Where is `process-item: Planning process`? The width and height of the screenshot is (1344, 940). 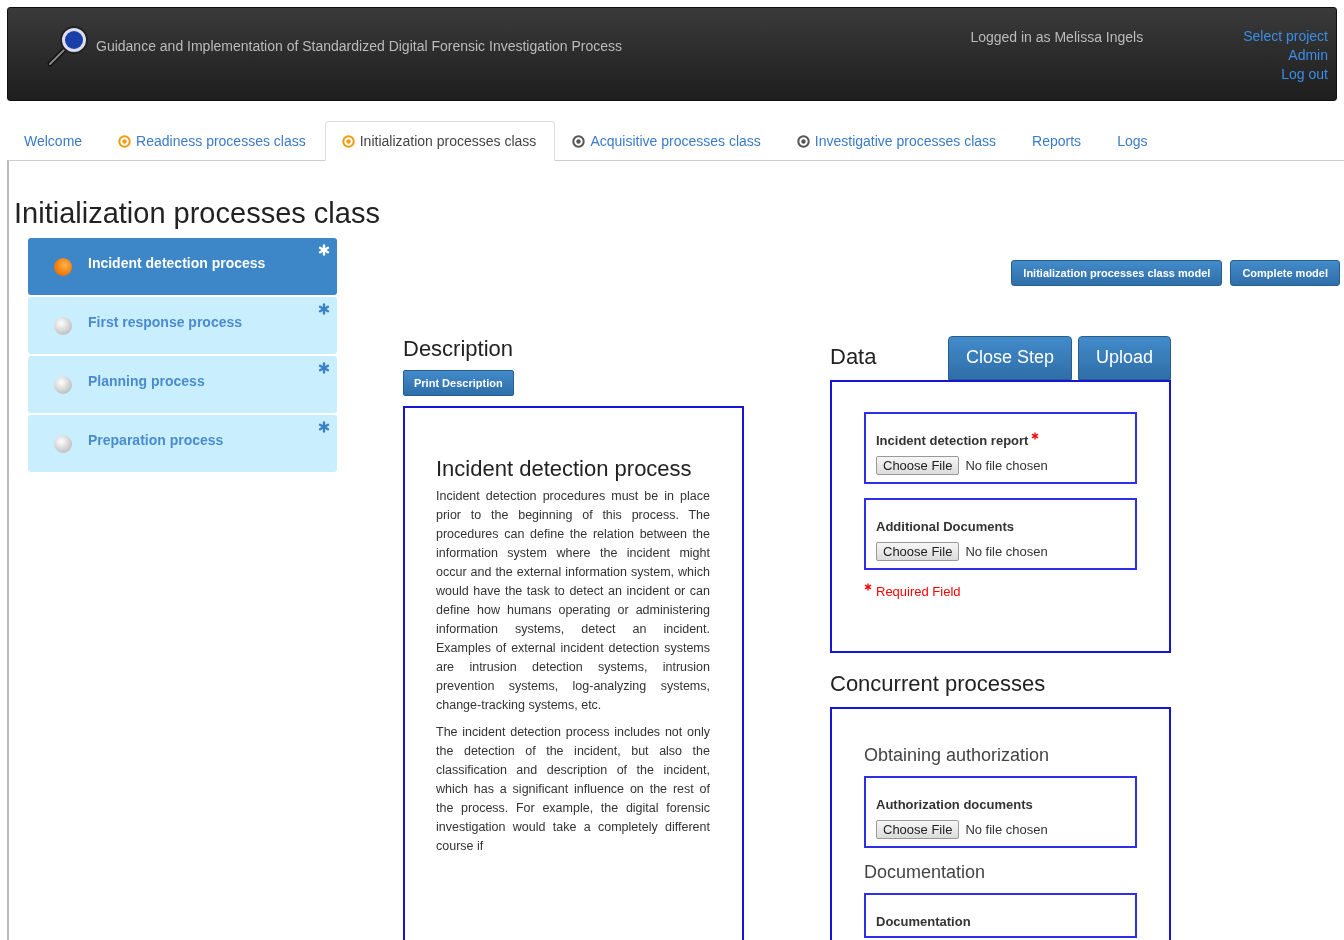
process-item: Planning process is located at coordinates (182, 384).